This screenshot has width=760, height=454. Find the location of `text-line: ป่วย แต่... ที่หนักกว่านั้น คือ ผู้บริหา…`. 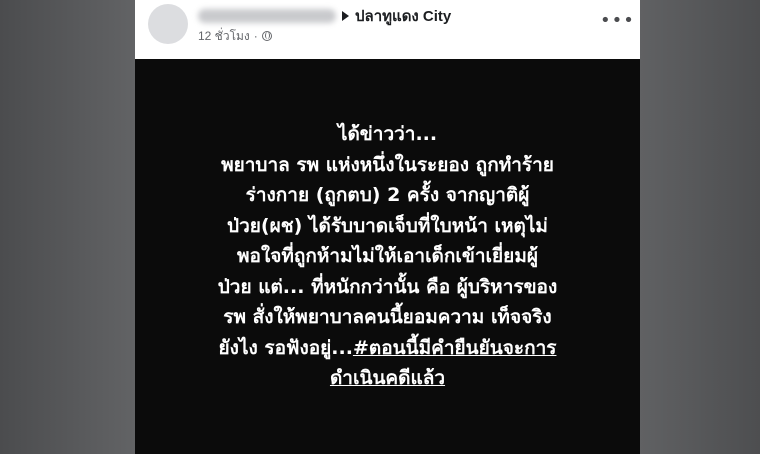

text-line: ป่วย แต่... ที่หนักกว่านั้น คือ ผู้บริหา… is located at coordinates (387, 286).